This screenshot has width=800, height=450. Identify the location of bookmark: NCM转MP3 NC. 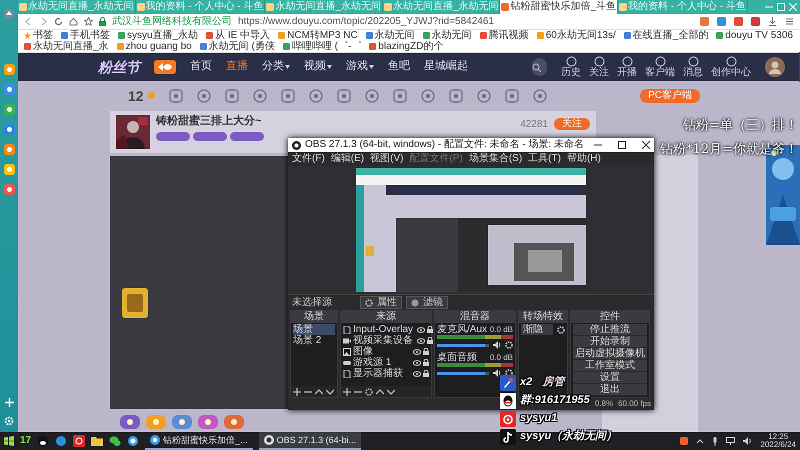
(318, 35).